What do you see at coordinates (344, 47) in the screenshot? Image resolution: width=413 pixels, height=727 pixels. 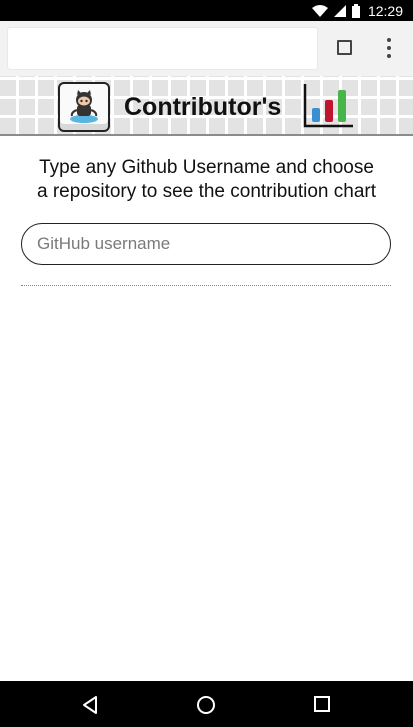 I see `tabs-icon` at bounding box center [344, 47].